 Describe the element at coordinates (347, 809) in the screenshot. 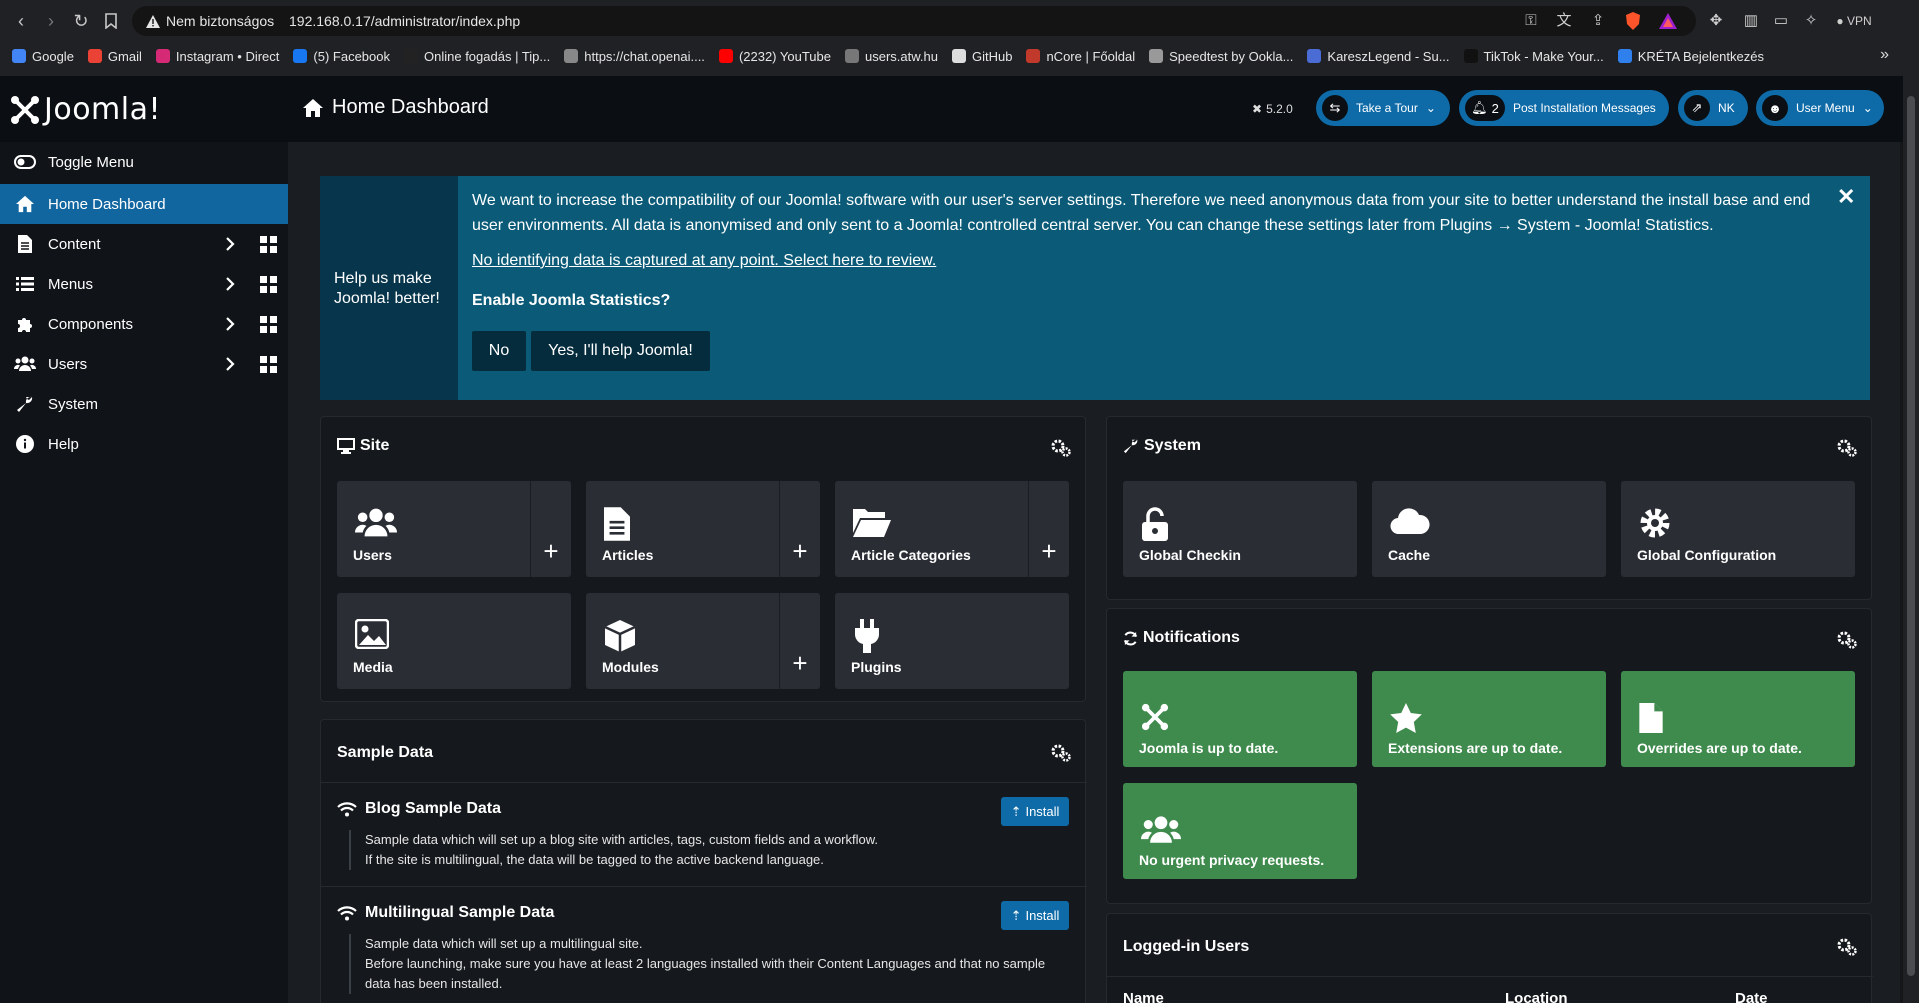

I see `wifi-icon` at that location.